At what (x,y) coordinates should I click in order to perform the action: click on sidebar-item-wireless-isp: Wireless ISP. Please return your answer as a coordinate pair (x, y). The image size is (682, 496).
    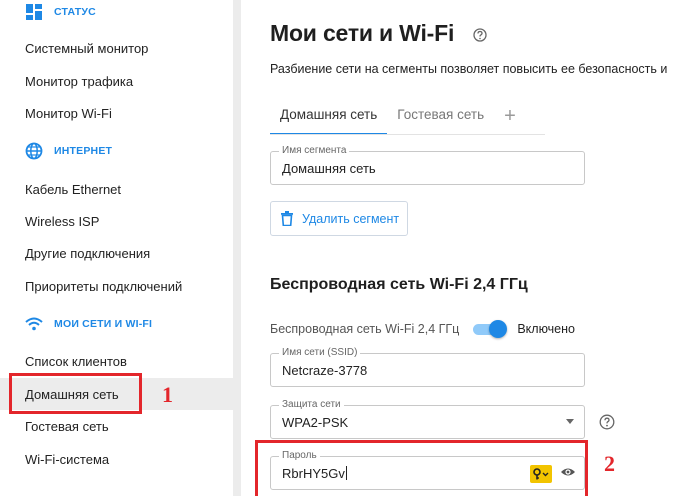
    Looking at the image, I should click on (116, 221).